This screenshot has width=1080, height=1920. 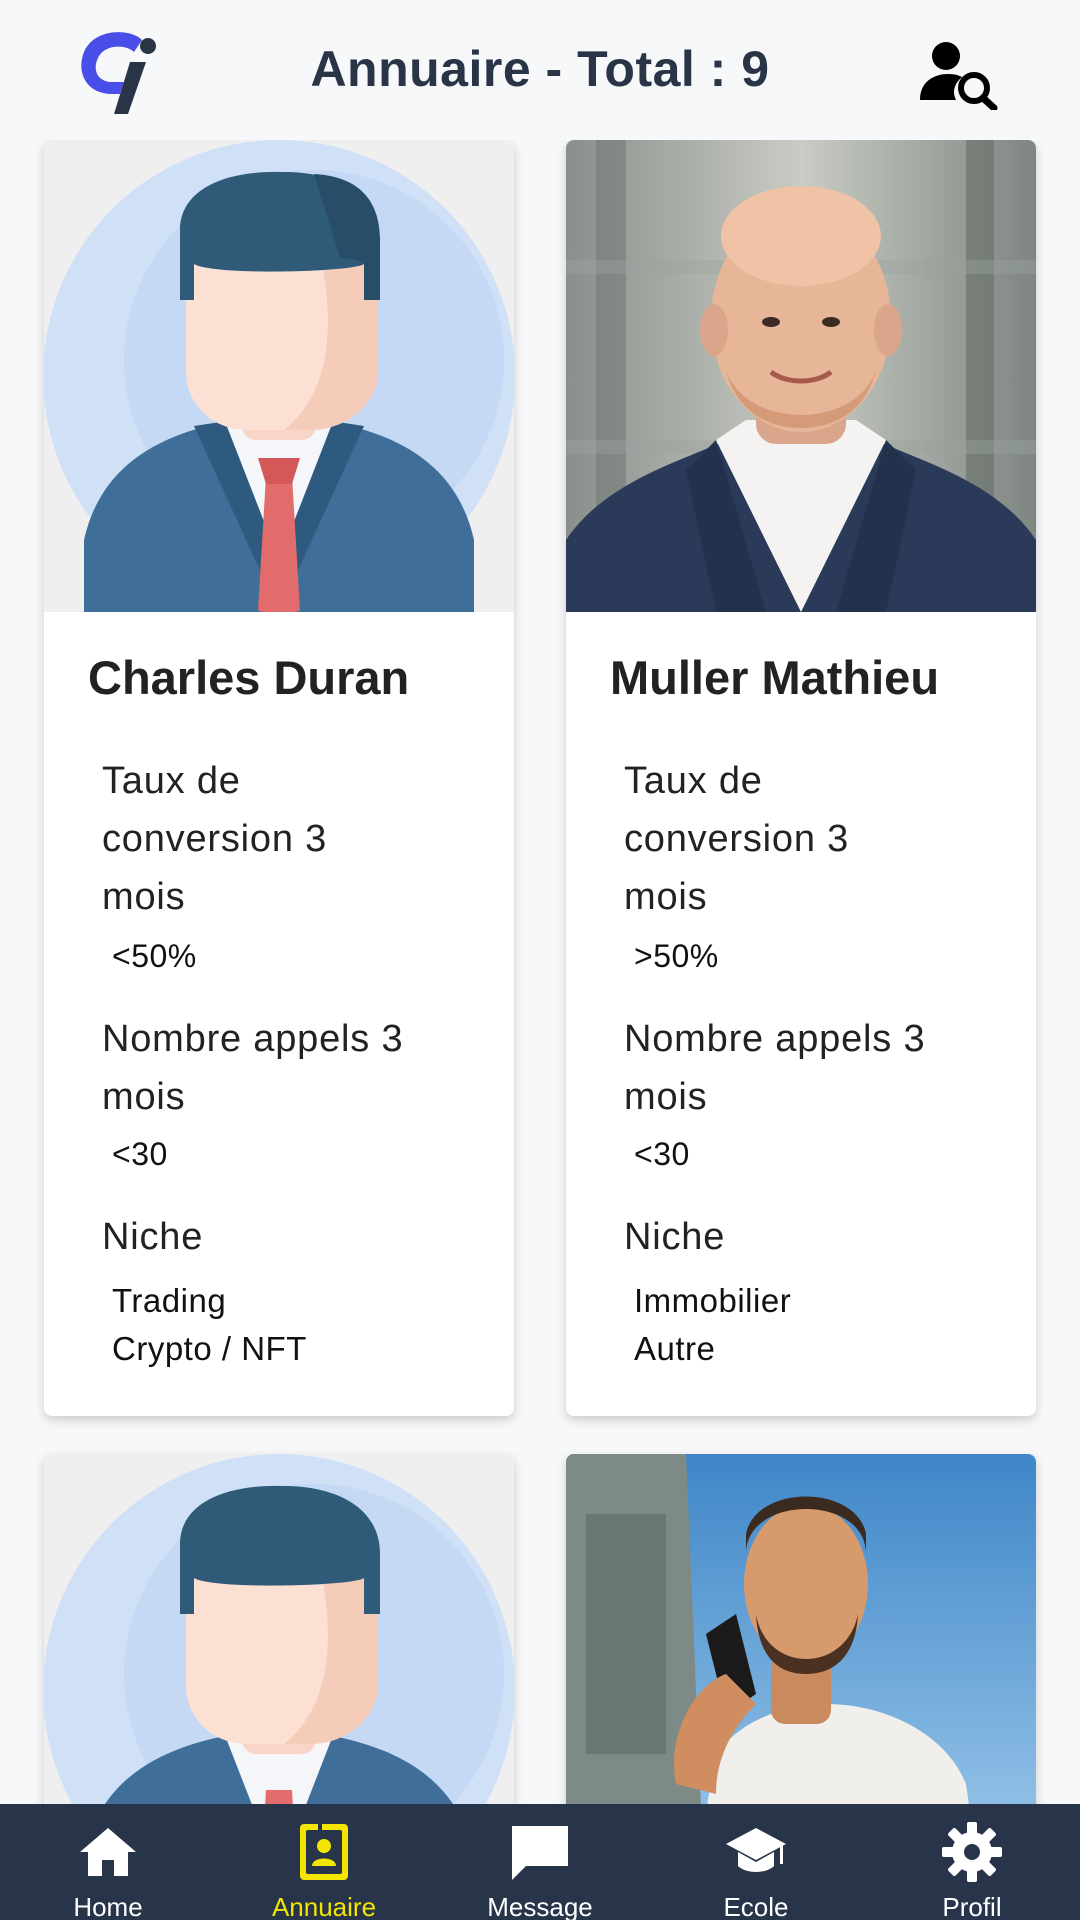 I want to click on nav-home: Home, so click(x=108, y=1862).